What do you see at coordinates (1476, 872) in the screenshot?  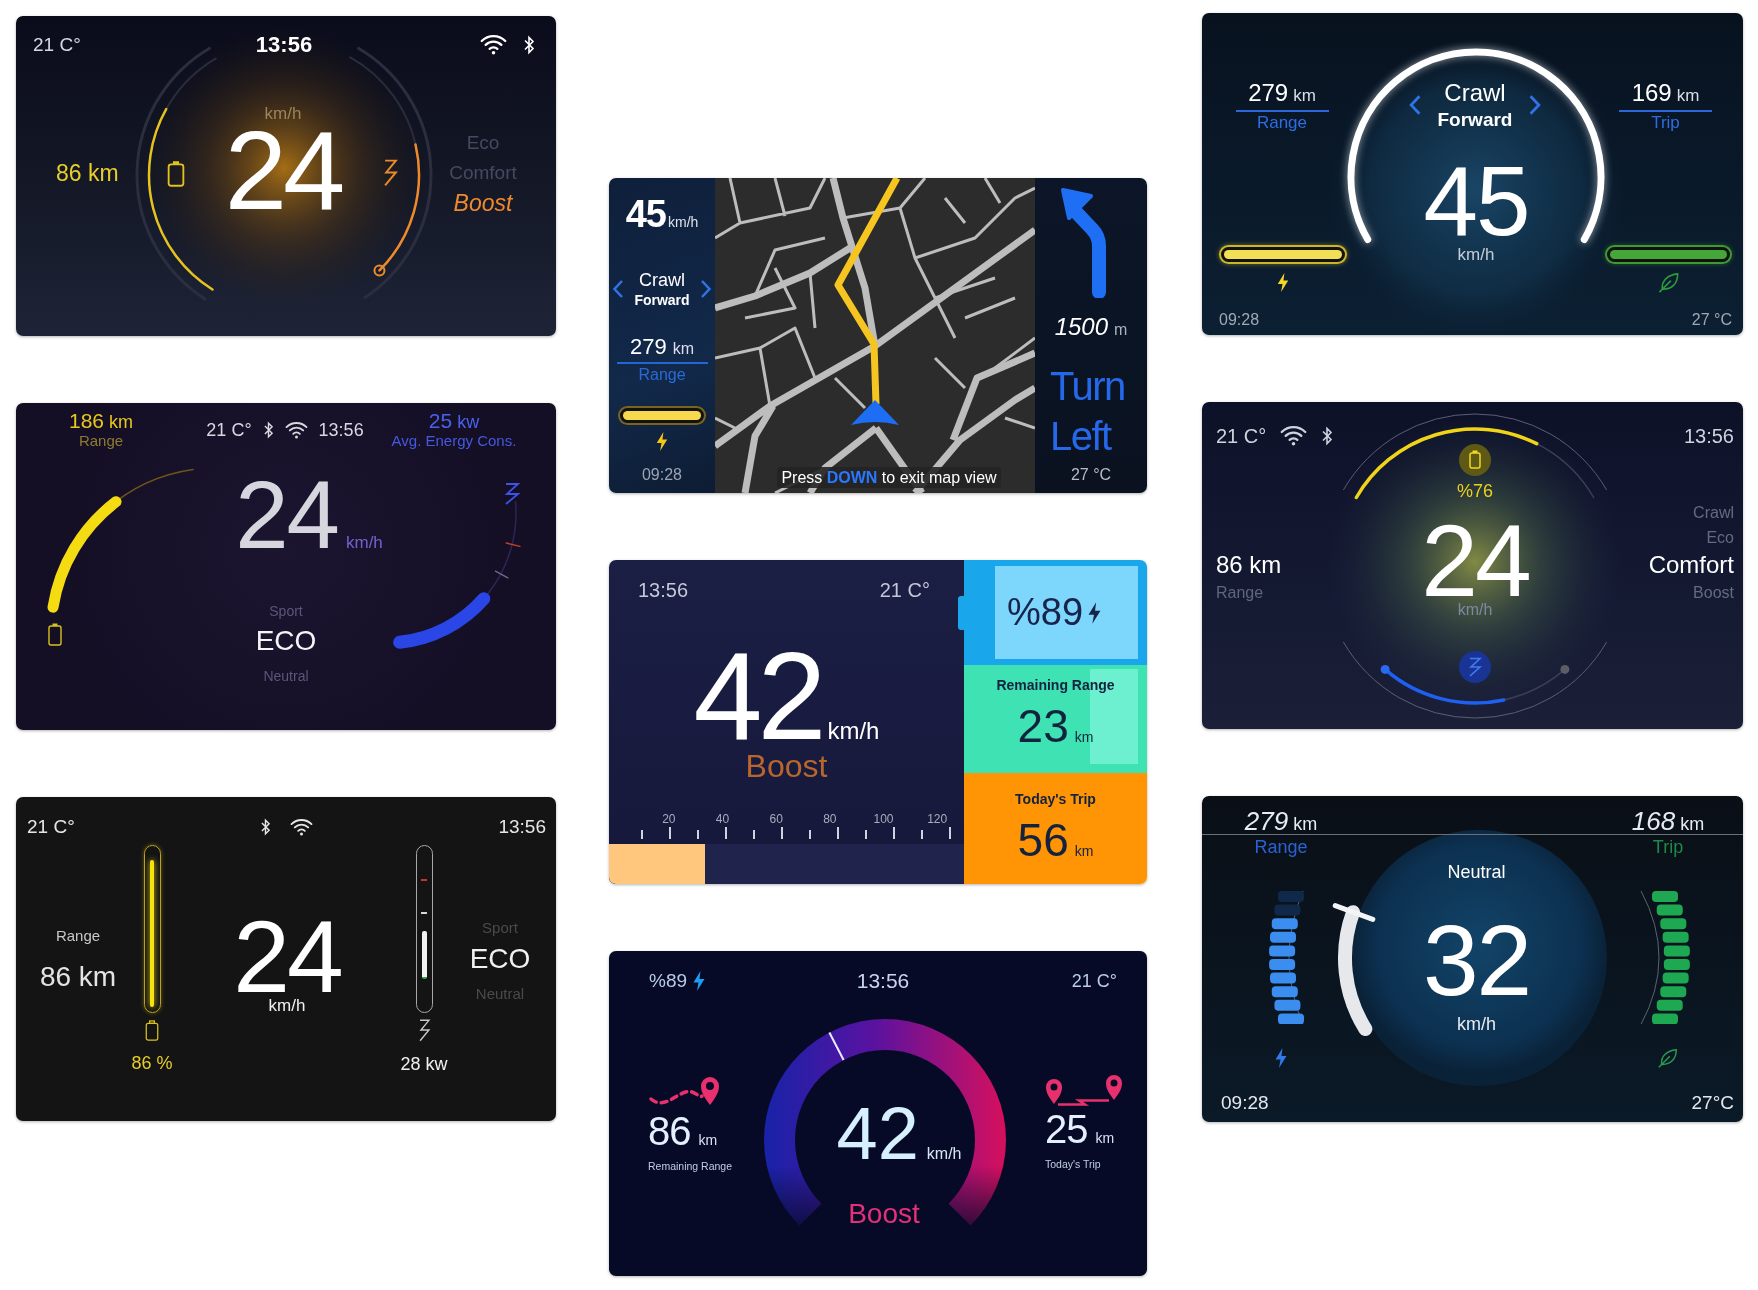 I see `gear-indicator: Neutral` at bounding box center [1476, 872].